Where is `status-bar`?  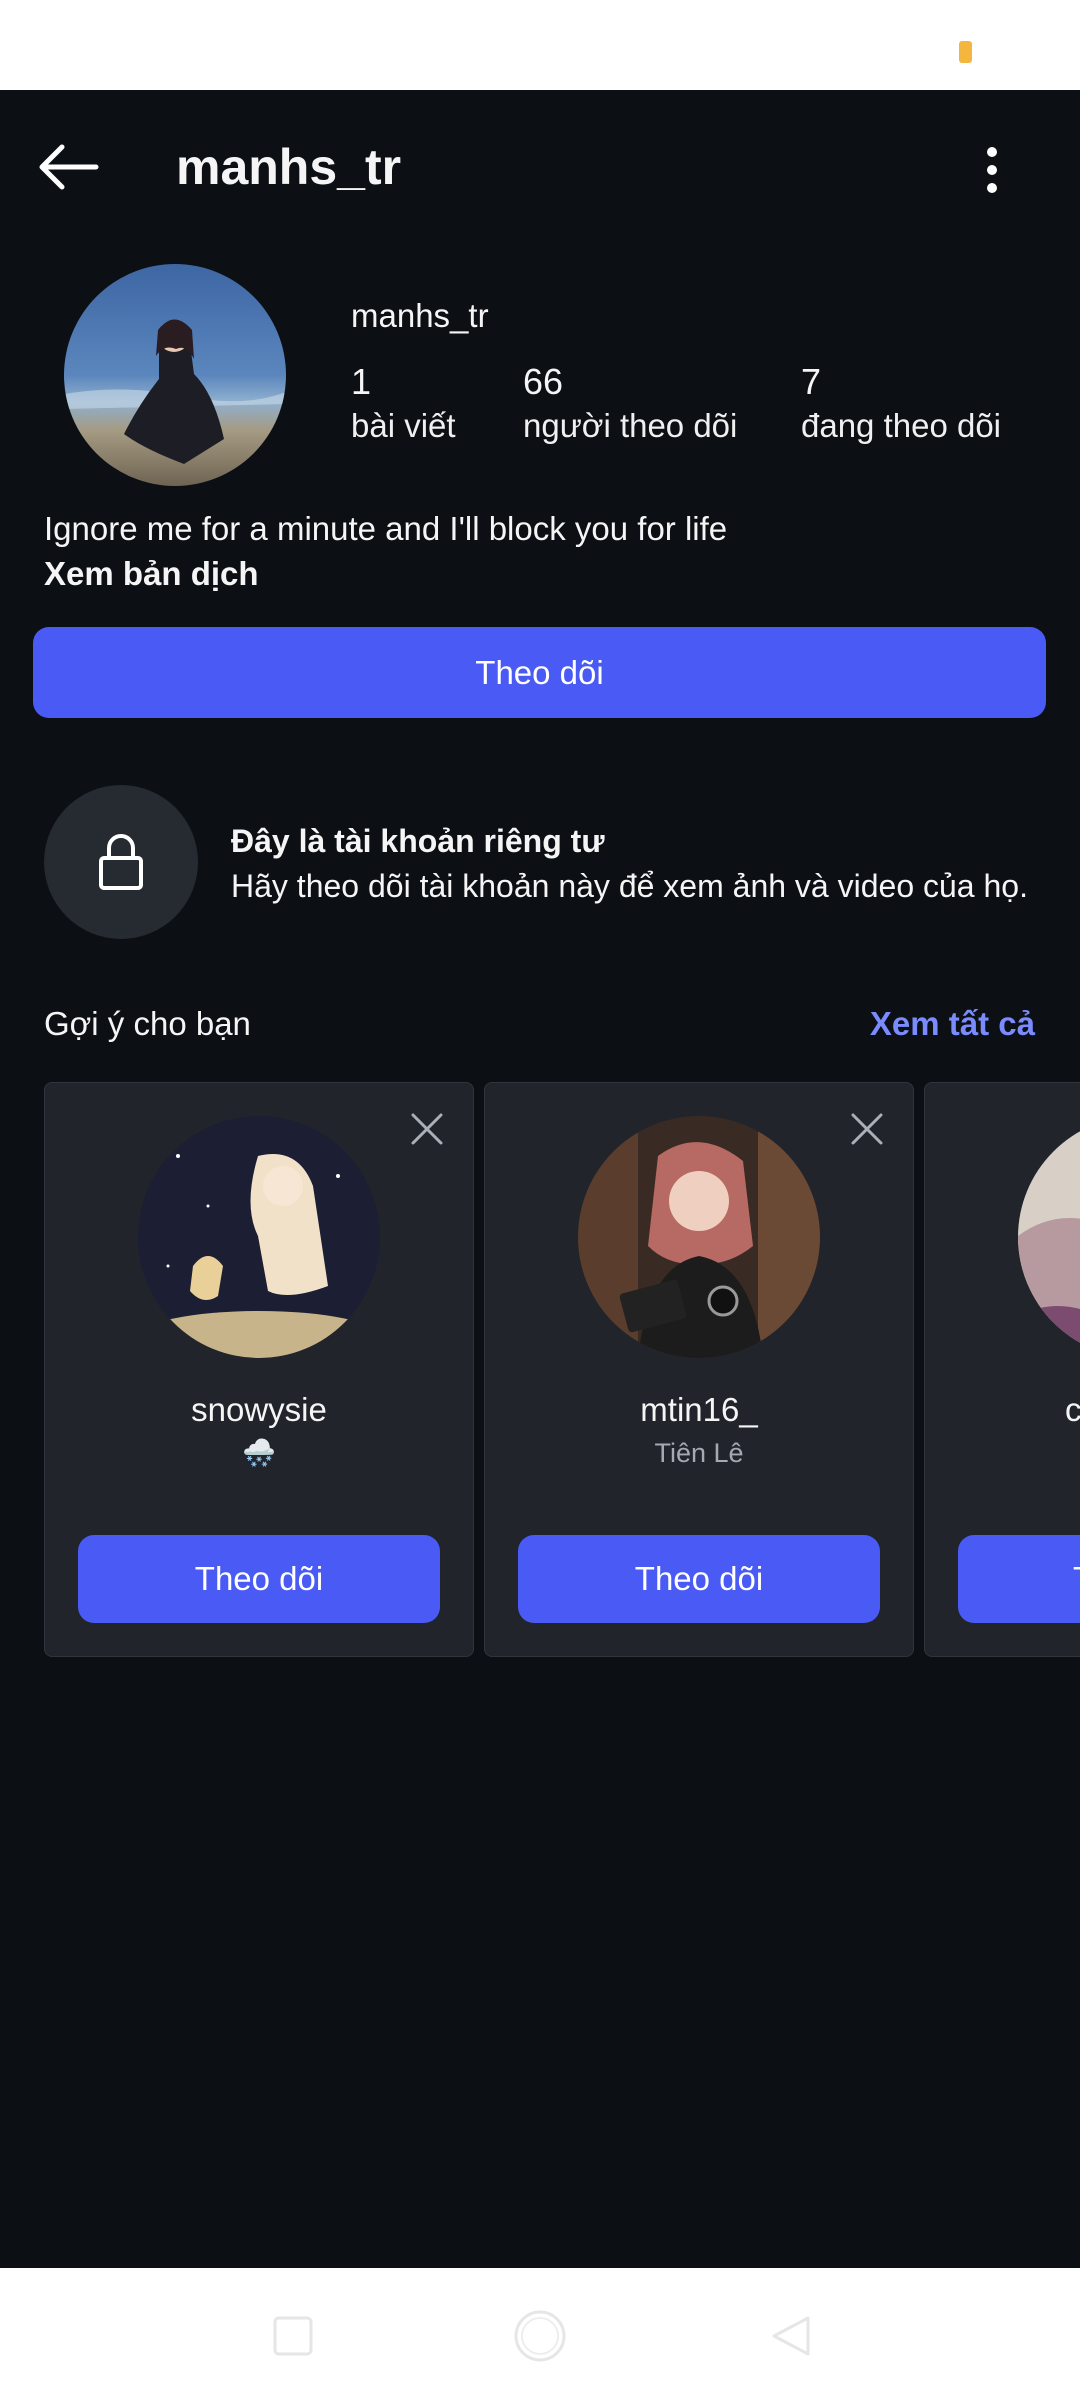
status-bar is located at coordinates (540, 45).